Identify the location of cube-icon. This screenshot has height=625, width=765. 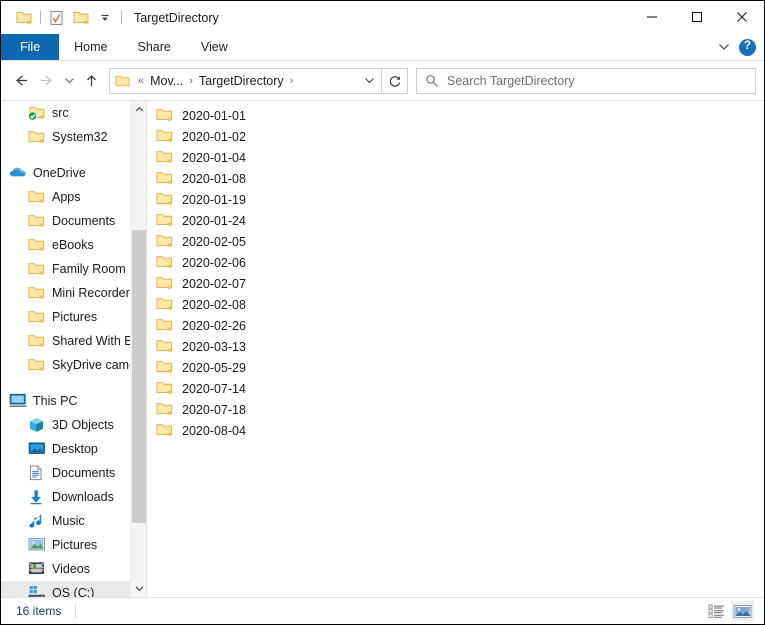
(36, 425).